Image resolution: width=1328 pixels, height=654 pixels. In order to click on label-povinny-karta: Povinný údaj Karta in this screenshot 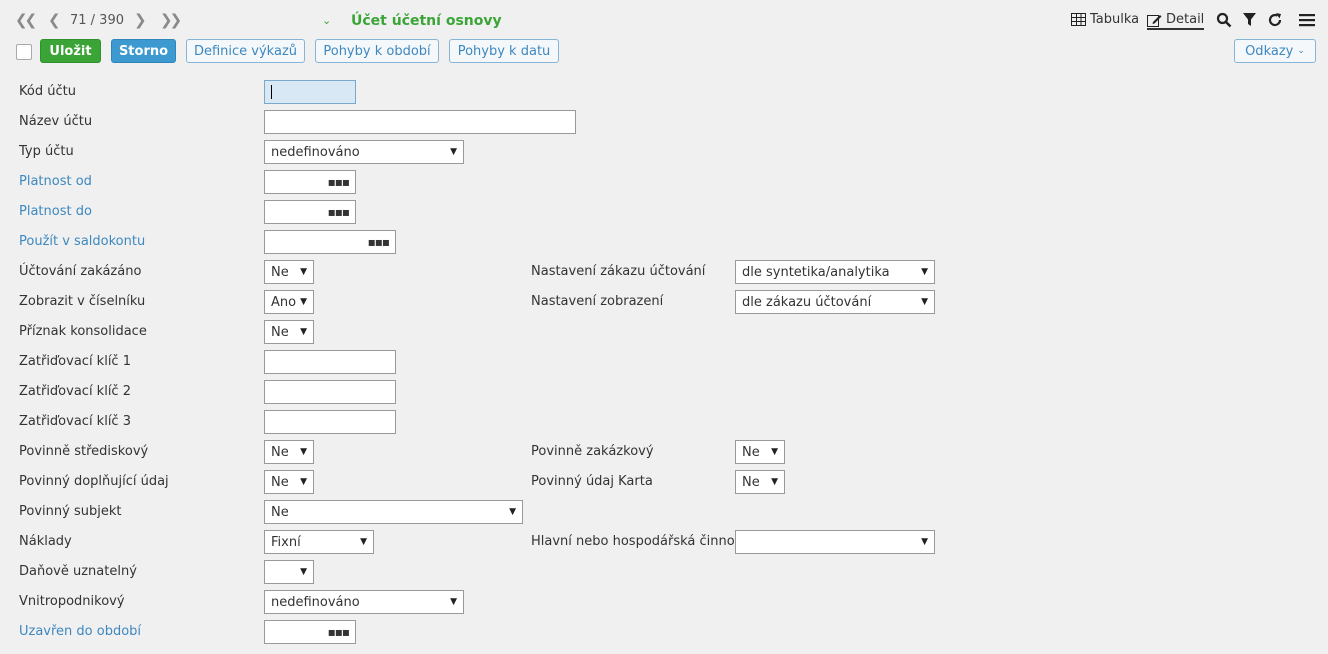, I will do `click(592, 481)`.